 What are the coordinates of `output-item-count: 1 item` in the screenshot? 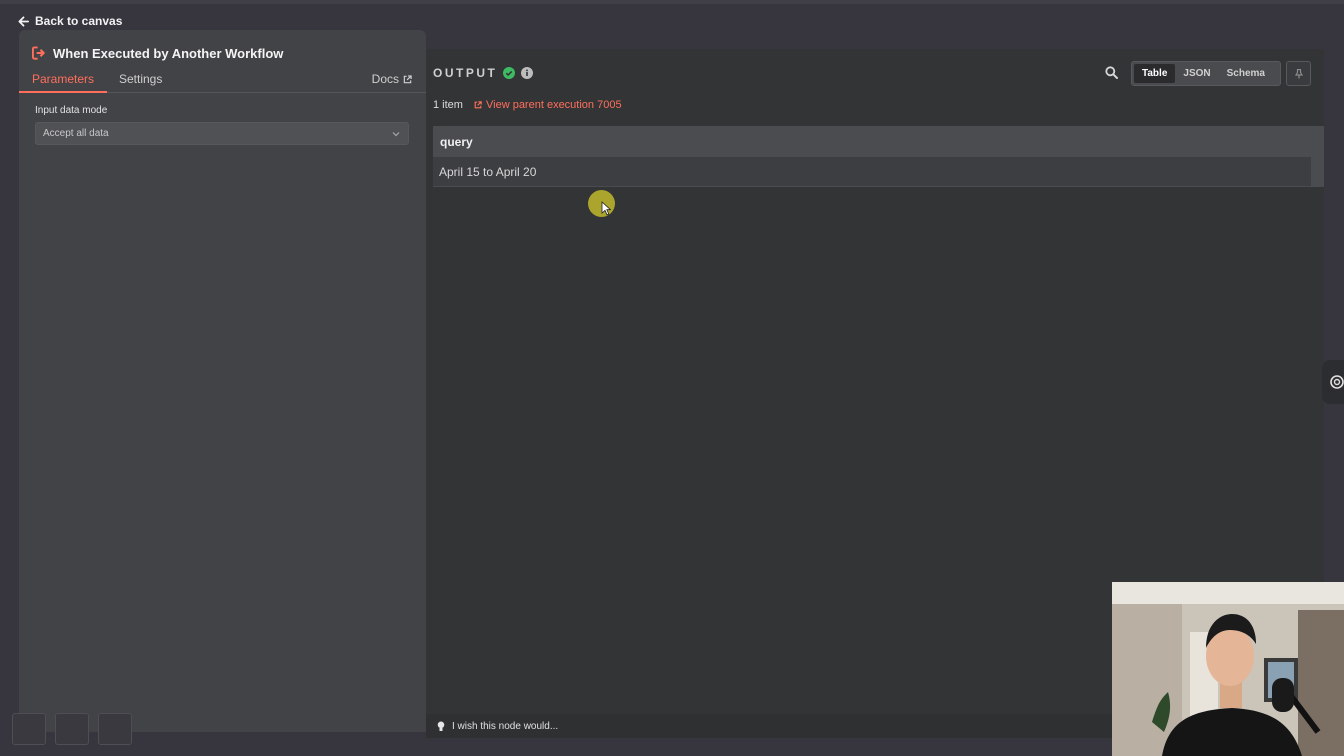 It's located at (448, 105).